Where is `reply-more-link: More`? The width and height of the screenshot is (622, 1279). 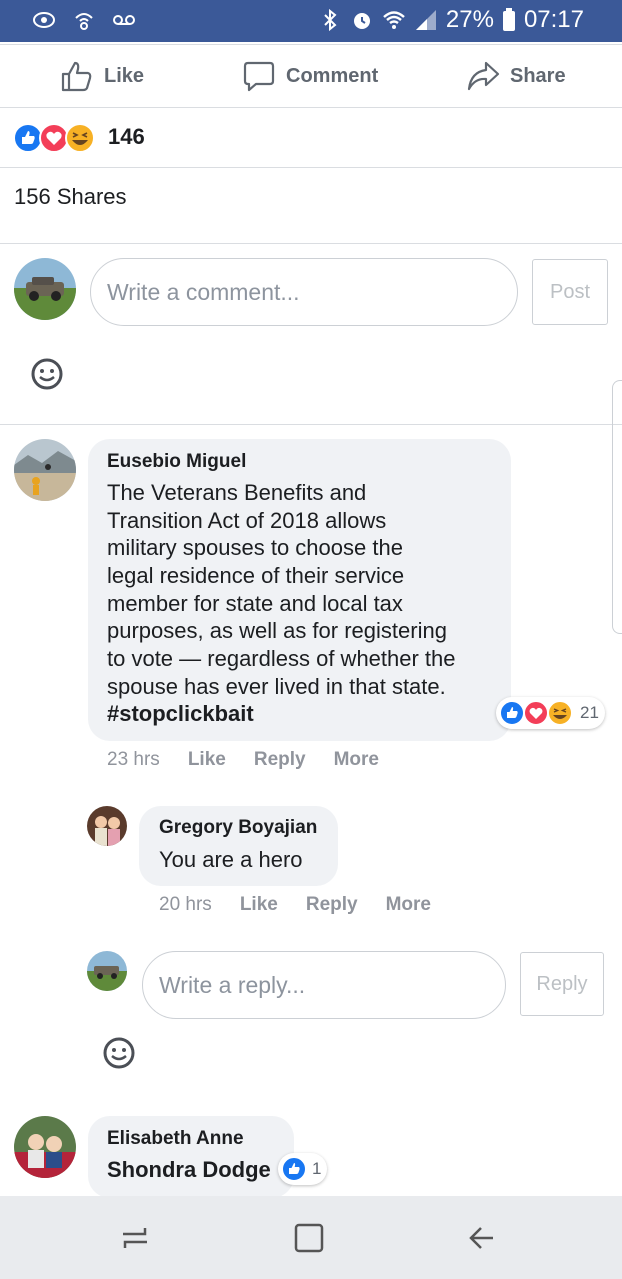
reply-more-link: More is located at coordinates (408, 905).